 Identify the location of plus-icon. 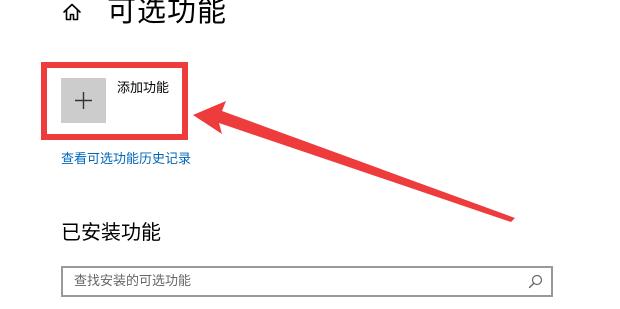
(83, 100).